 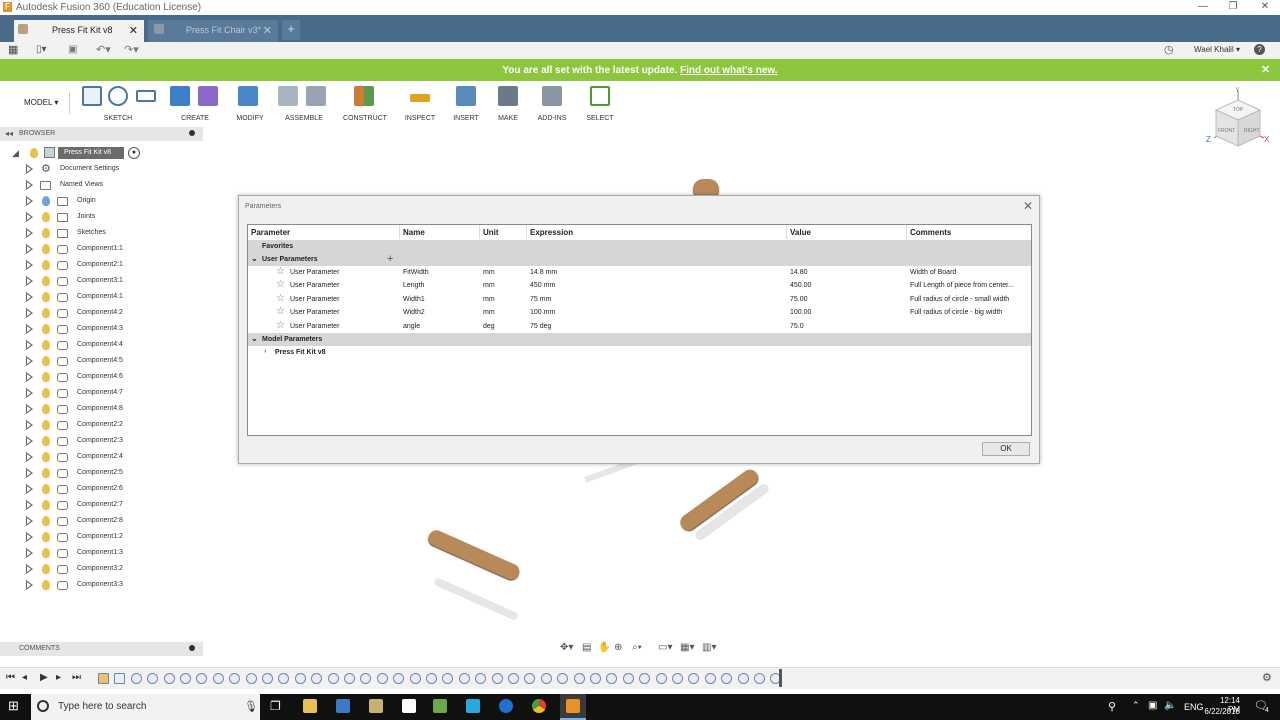 I want to click on browser-item: Component3:3, so click(x=100, y=585).